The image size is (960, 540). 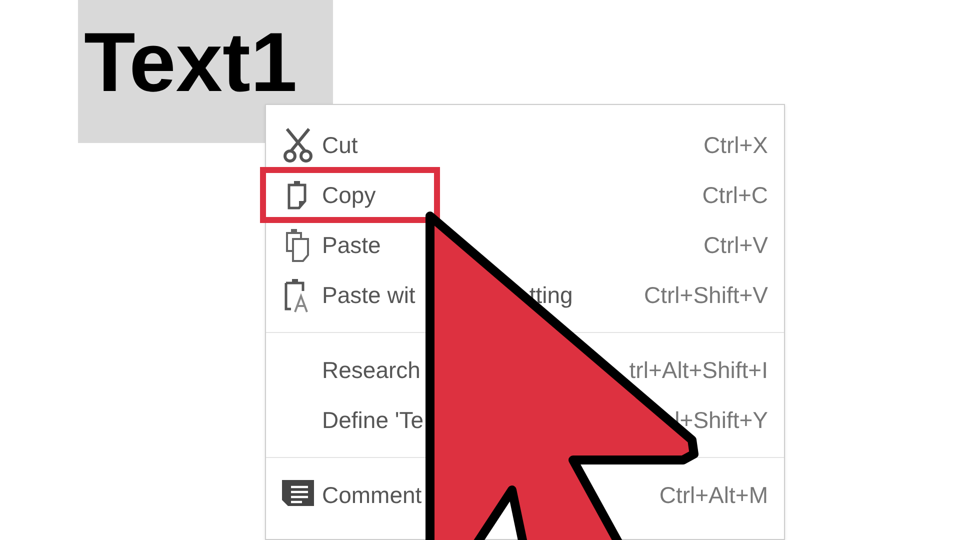 I want to click on clipboards-icon, so click(x=298, y=245).